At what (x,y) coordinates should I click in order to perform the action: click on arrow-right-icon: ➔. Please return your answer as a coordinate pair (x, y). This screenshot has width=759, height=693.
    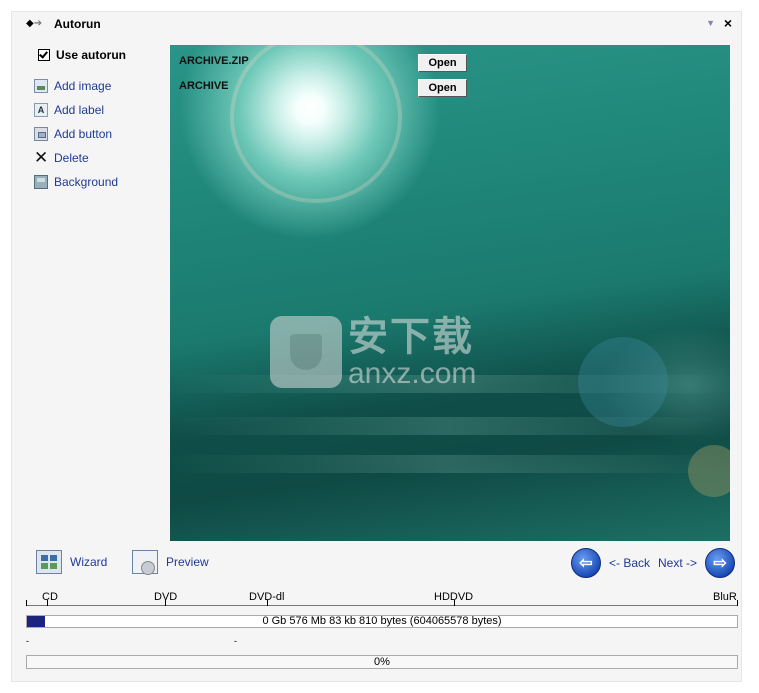
    Looking at the image, I should click on (38, 23).